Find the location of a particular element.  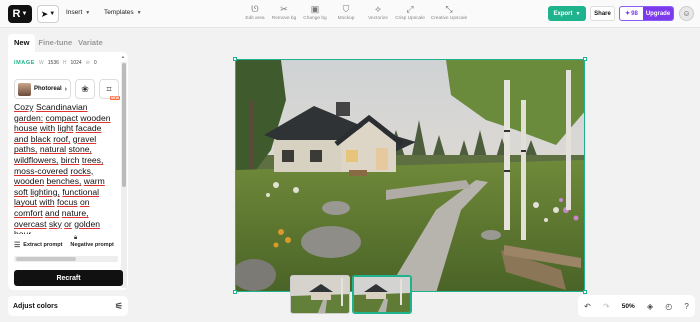

prompt-word: hour is located at coordinates (22, 231).